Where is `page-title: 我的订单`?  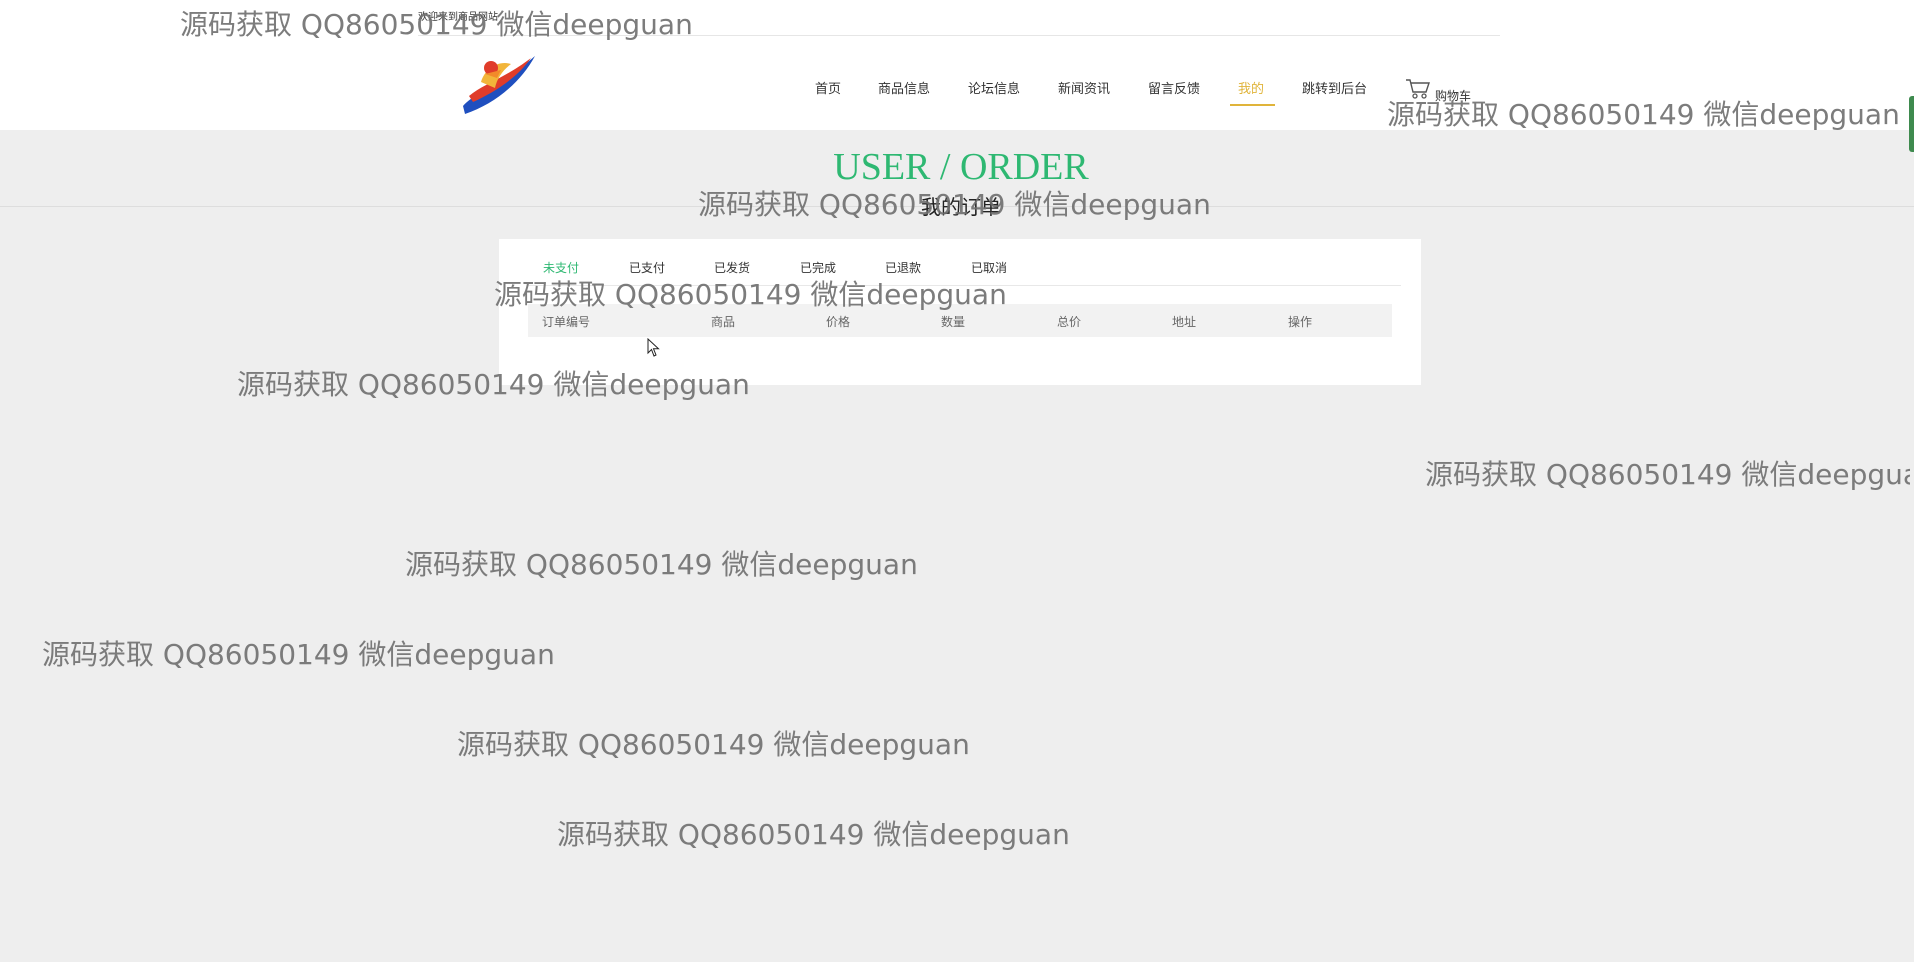
page-title: 我的订单 is located at coordinates (961, 207).